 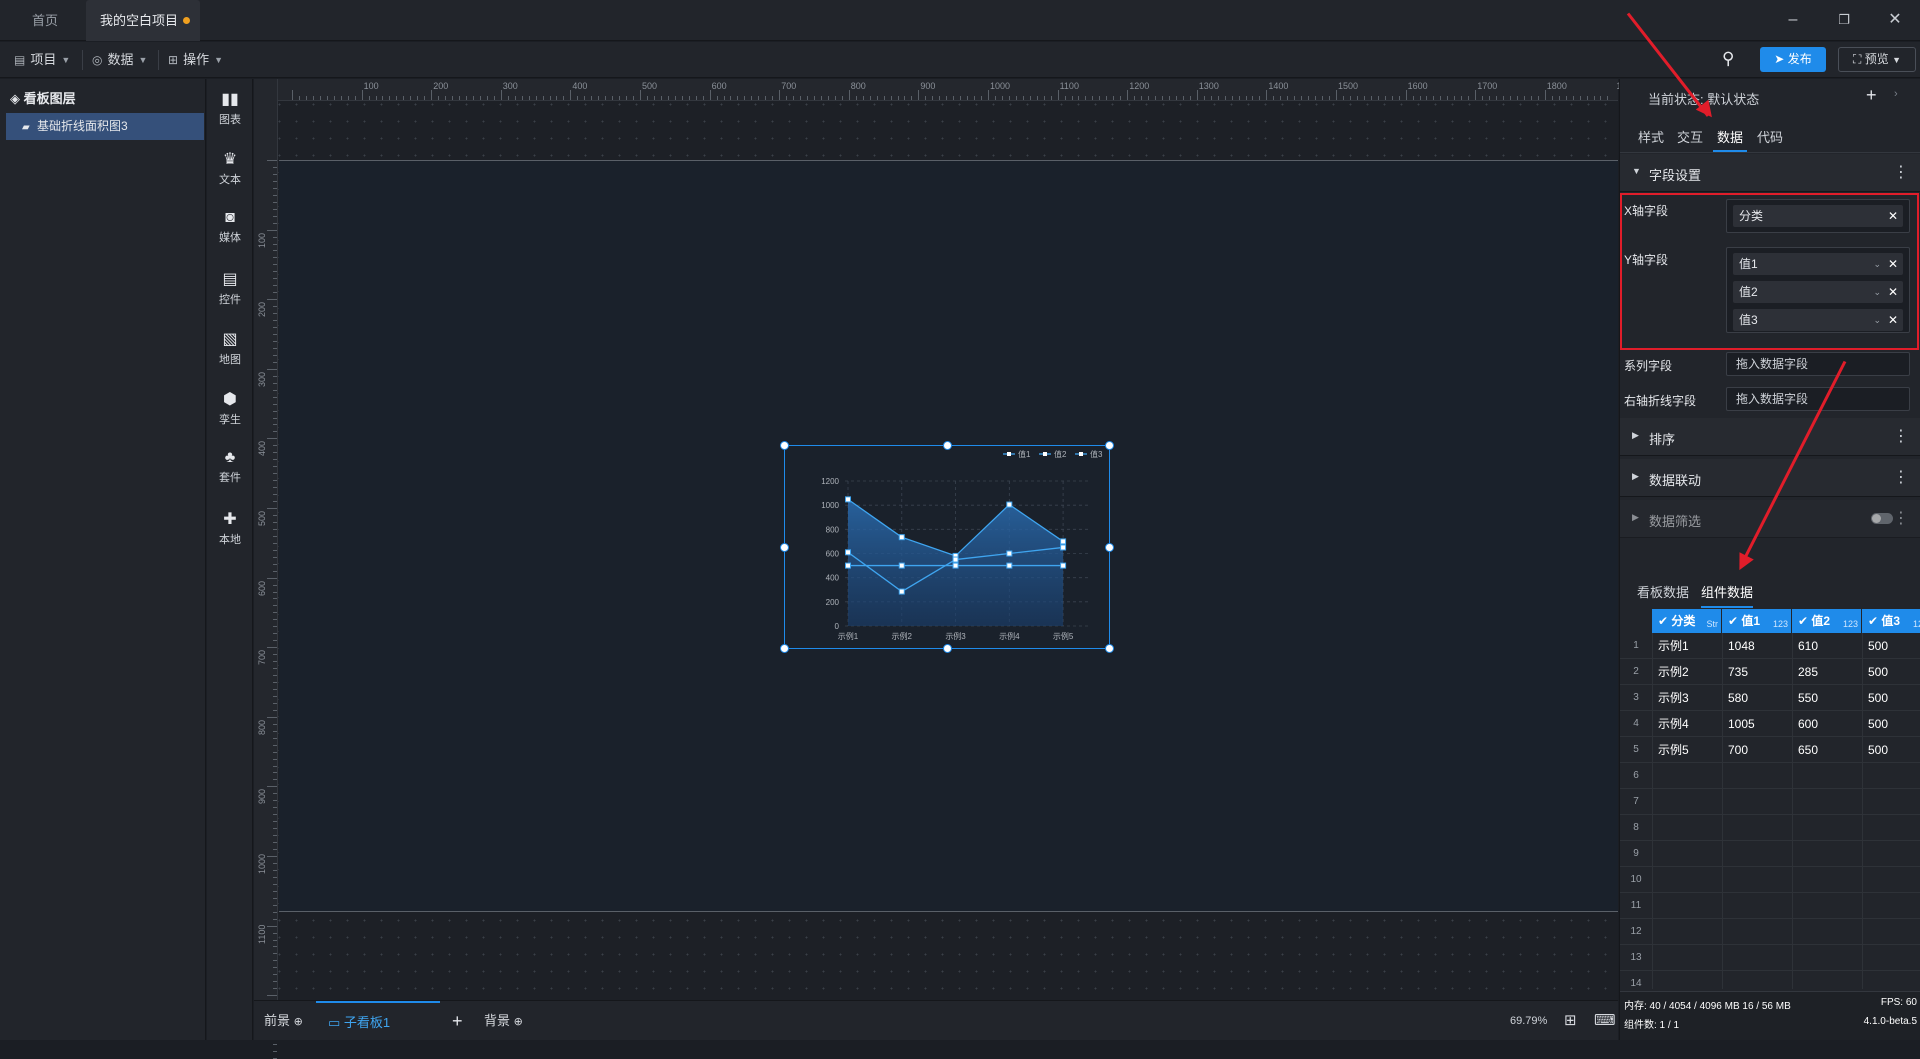 I want to click on resize-handle-t, so click(x=947, y=445).